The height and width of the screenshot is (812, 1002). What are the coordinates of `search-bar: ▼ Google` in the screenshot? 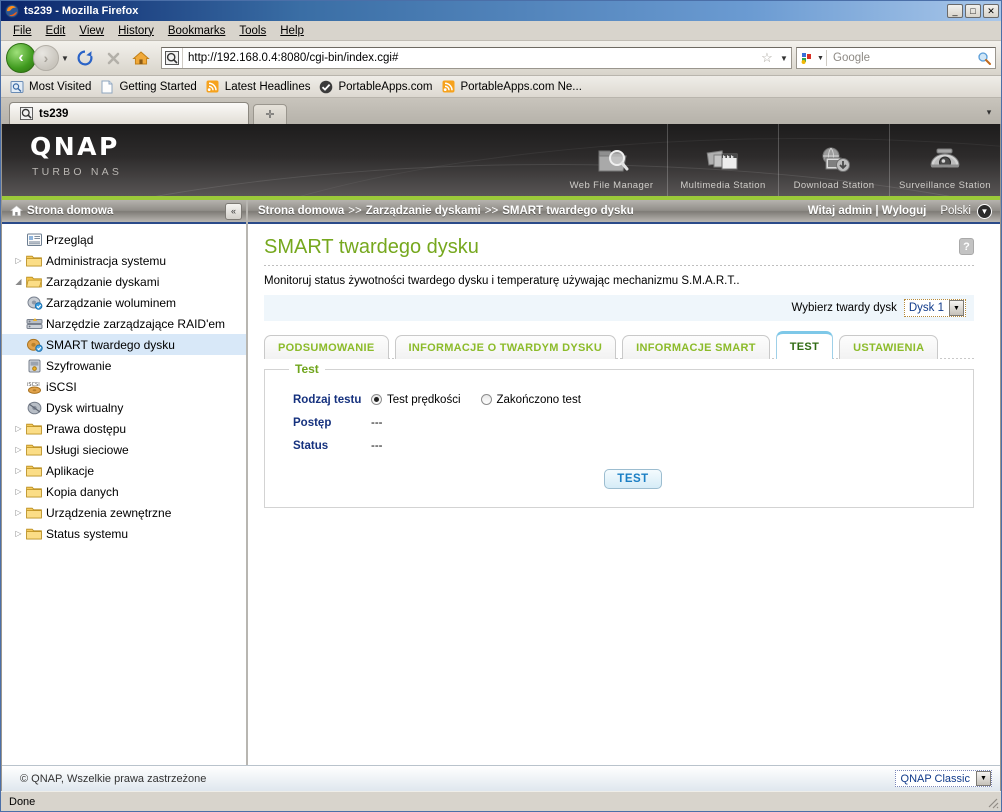 It's located at (896, 58).